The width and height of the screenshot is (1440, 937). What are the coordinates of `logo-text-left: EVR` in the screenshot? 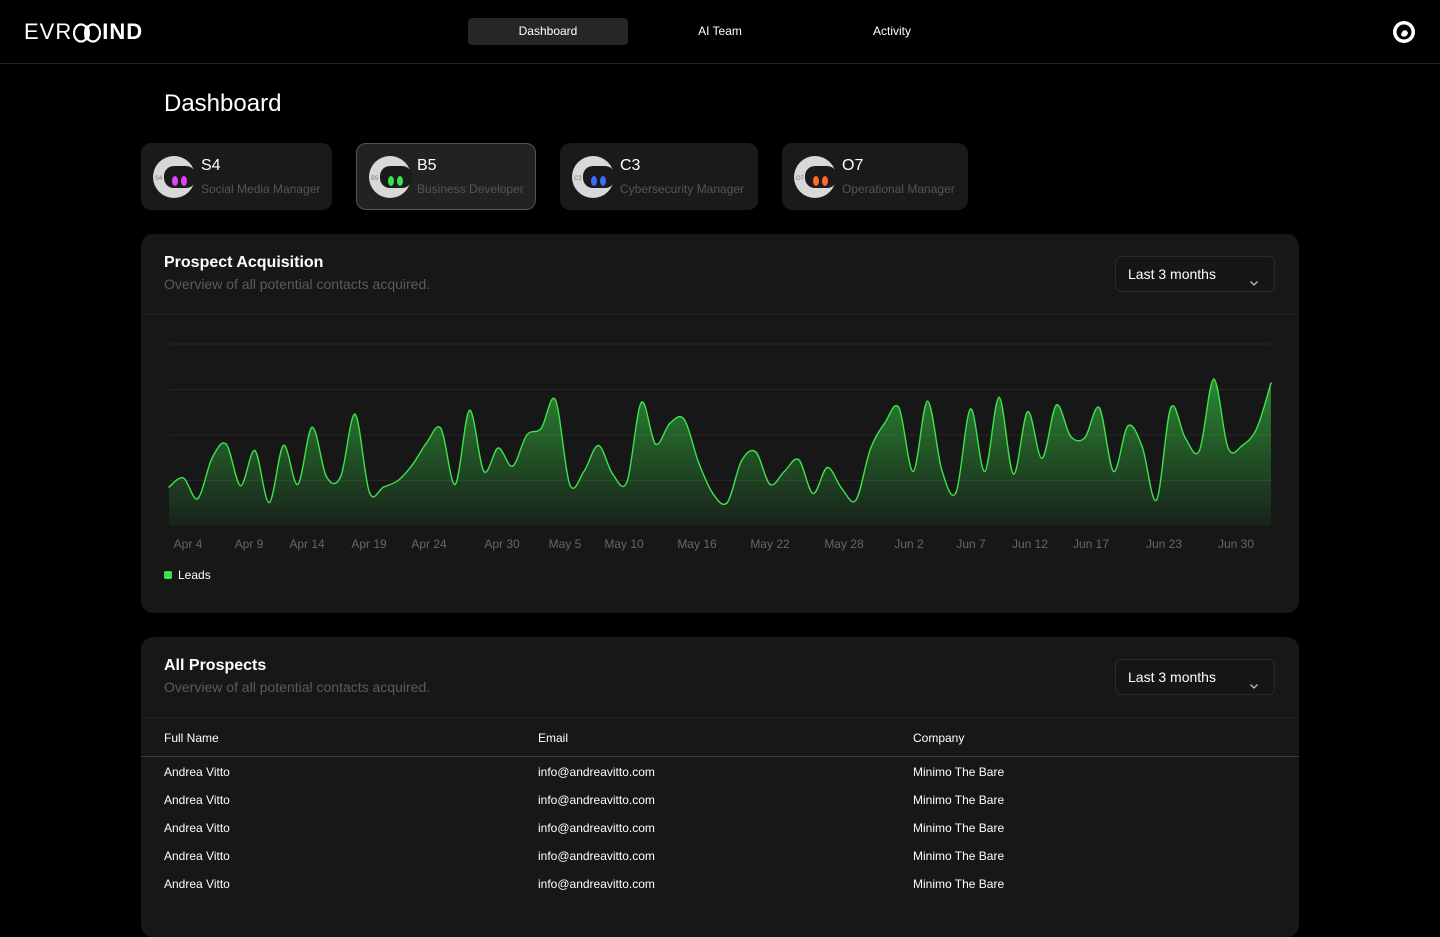 It's located at (48, 31).